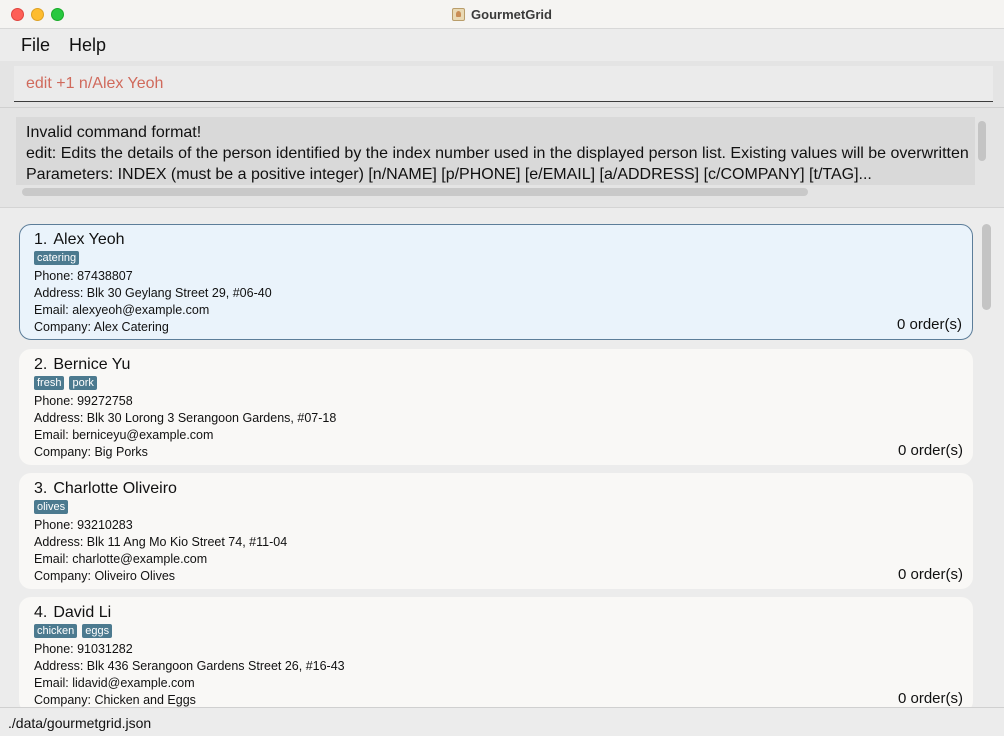  Describe the element at coordinates (105, 576) in the screenshot. I see `person-company: Company: Oliveiro Olives` at that location.